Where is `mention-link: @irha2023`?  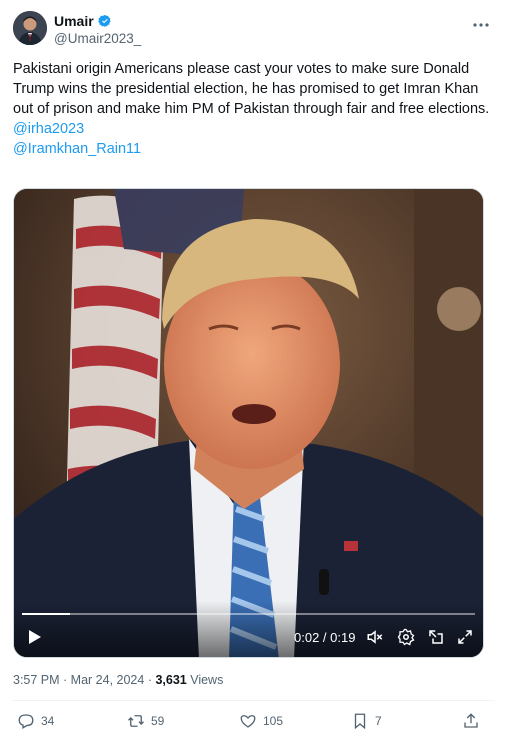
mention-link: @irha2023 is located at coordinates (254, 129).